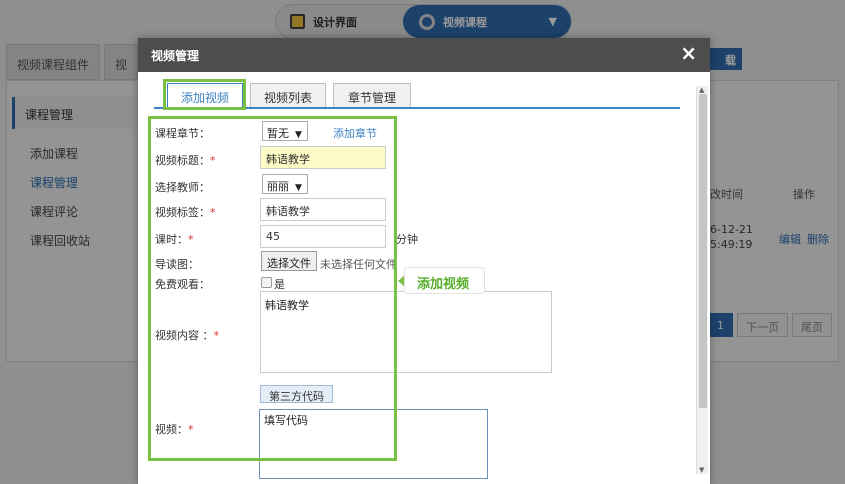  I want to click on add-video-callout: 添加视频, so click(444, 280).